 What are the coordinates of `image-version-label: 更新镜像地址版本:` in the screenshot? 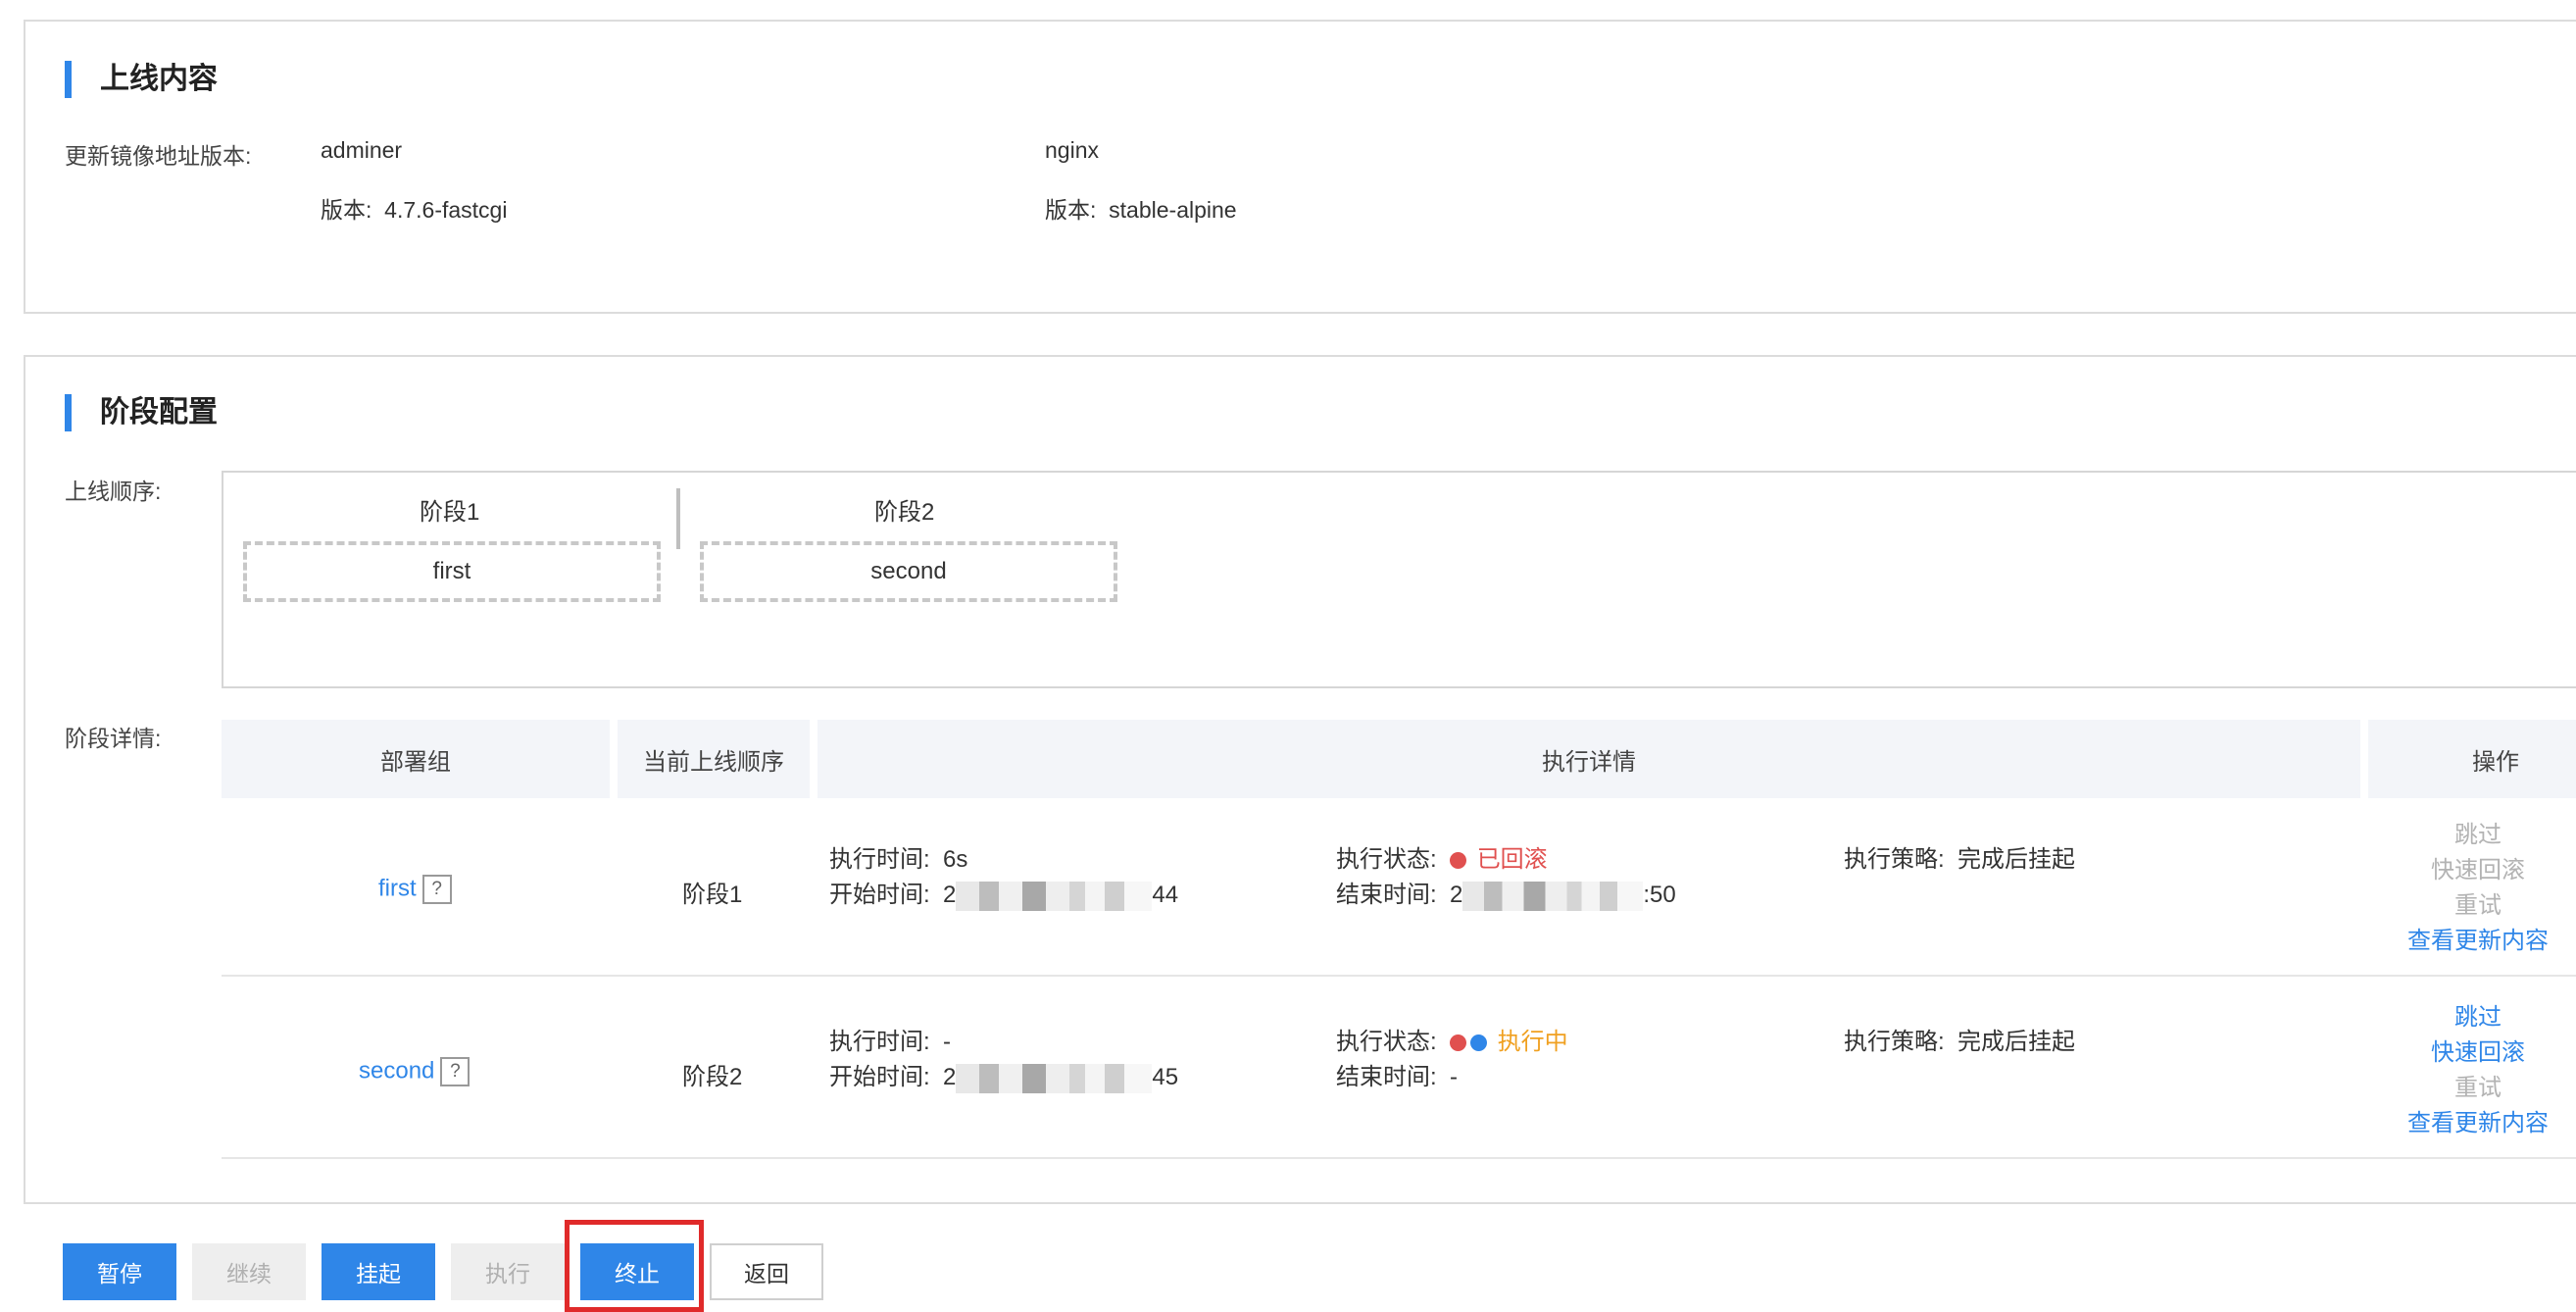 It's located at (158, 156).